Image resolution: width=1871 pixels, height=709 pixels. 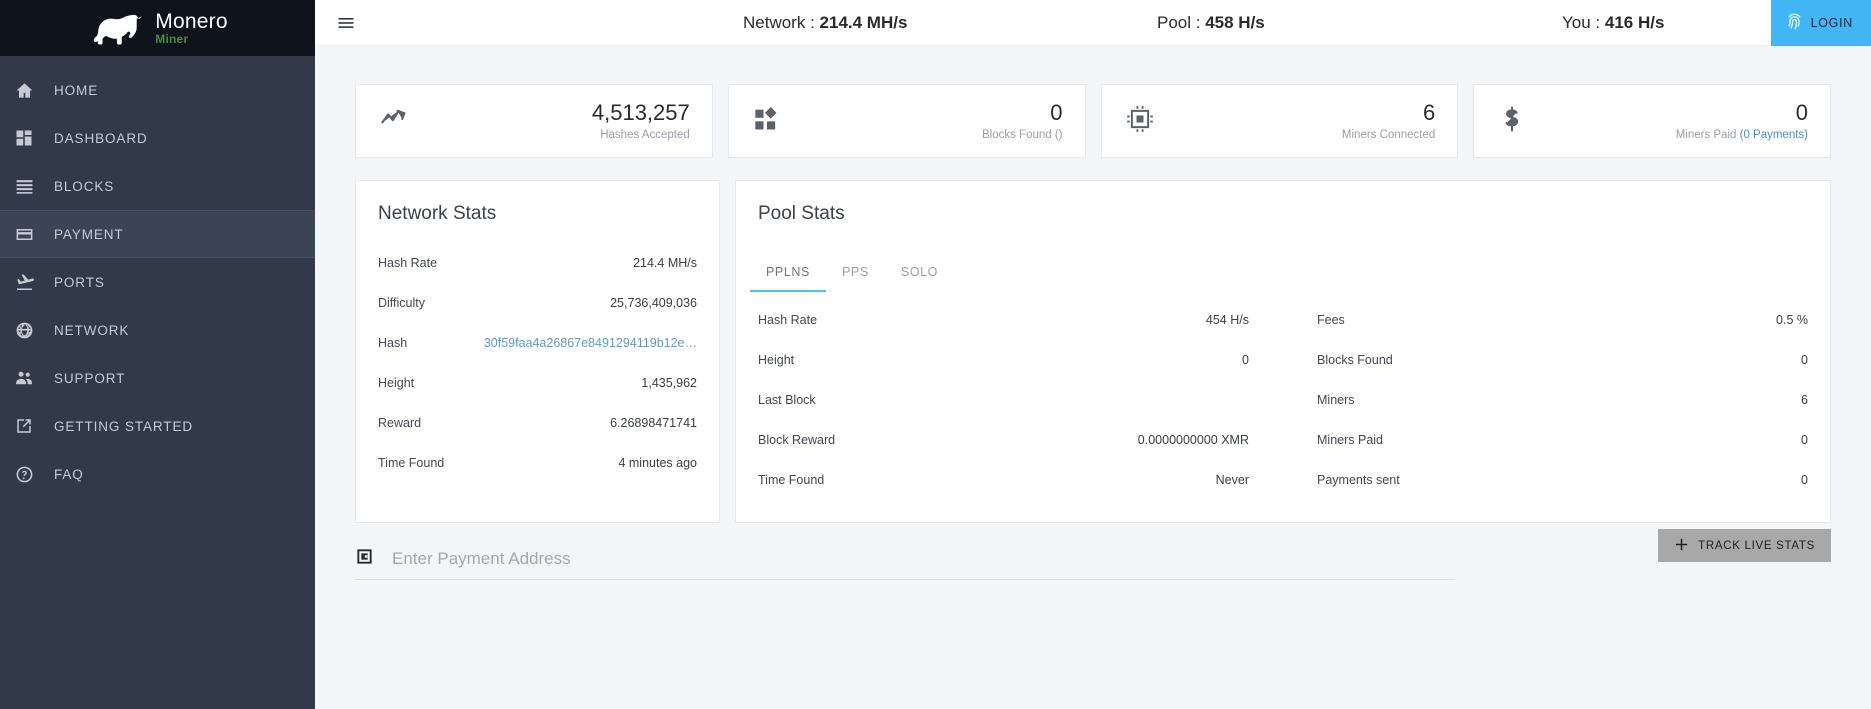 I want to click on payment-address-input, so click(x=923, y=559).